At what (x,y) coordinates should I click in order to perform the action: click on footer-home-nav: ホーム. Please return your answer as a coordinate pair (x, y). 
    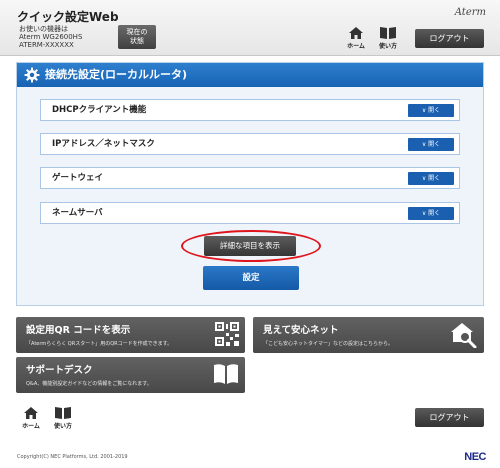
    Looking at the image, I should click on (31, 418).